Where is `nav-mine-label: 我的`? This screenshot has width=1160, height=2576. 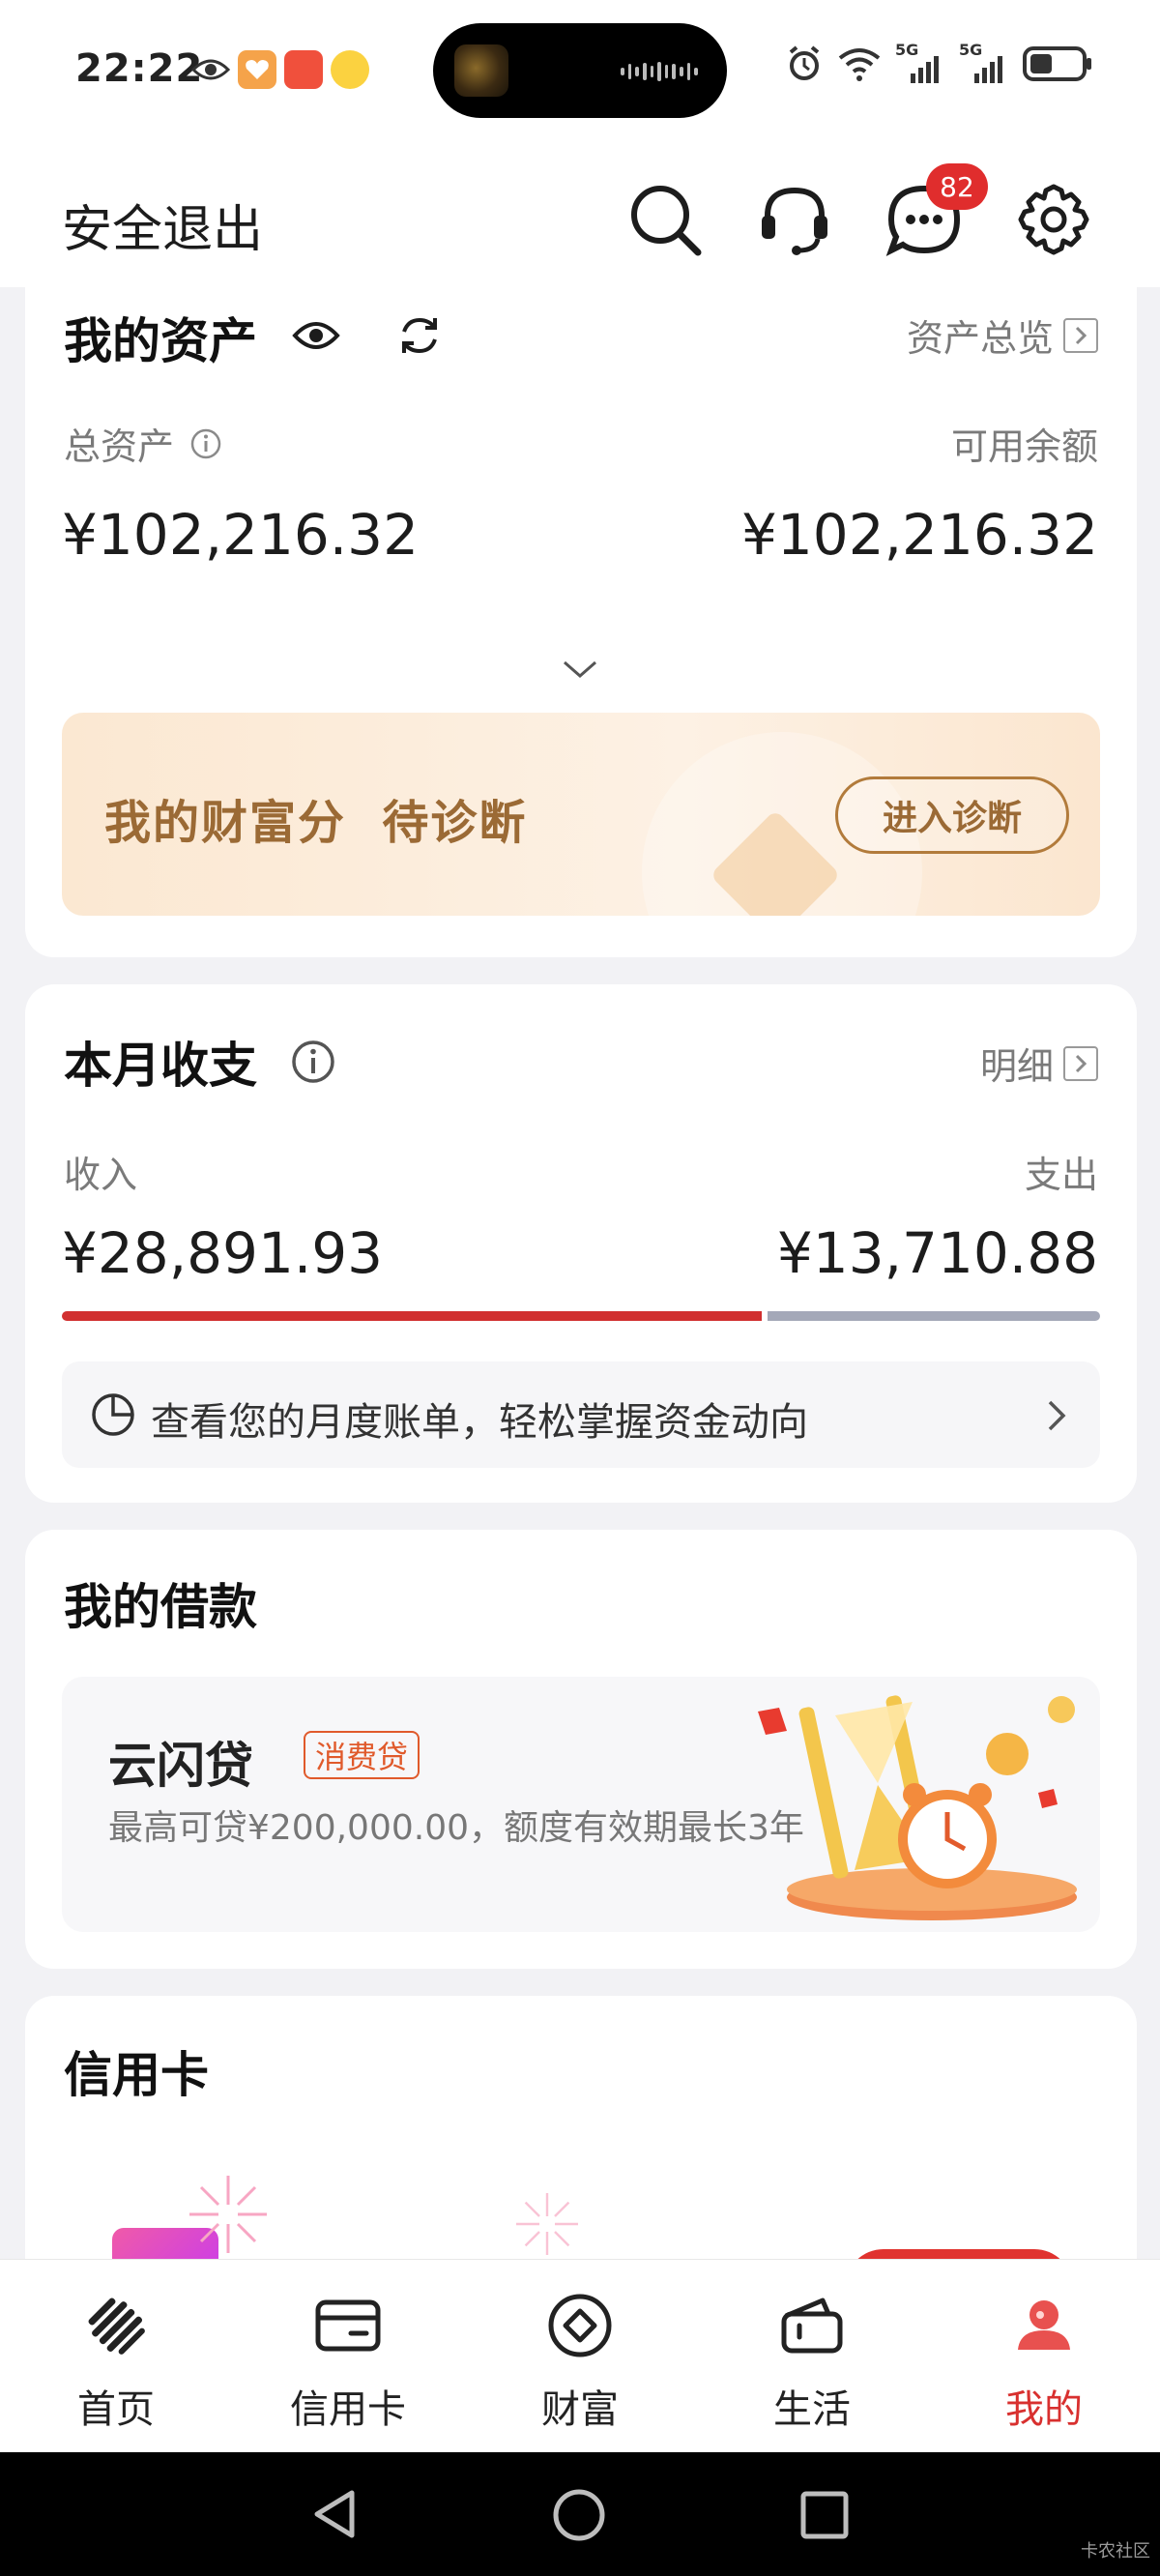 nav-mine-label: 我的 is located at coordinates (1044, 2409).